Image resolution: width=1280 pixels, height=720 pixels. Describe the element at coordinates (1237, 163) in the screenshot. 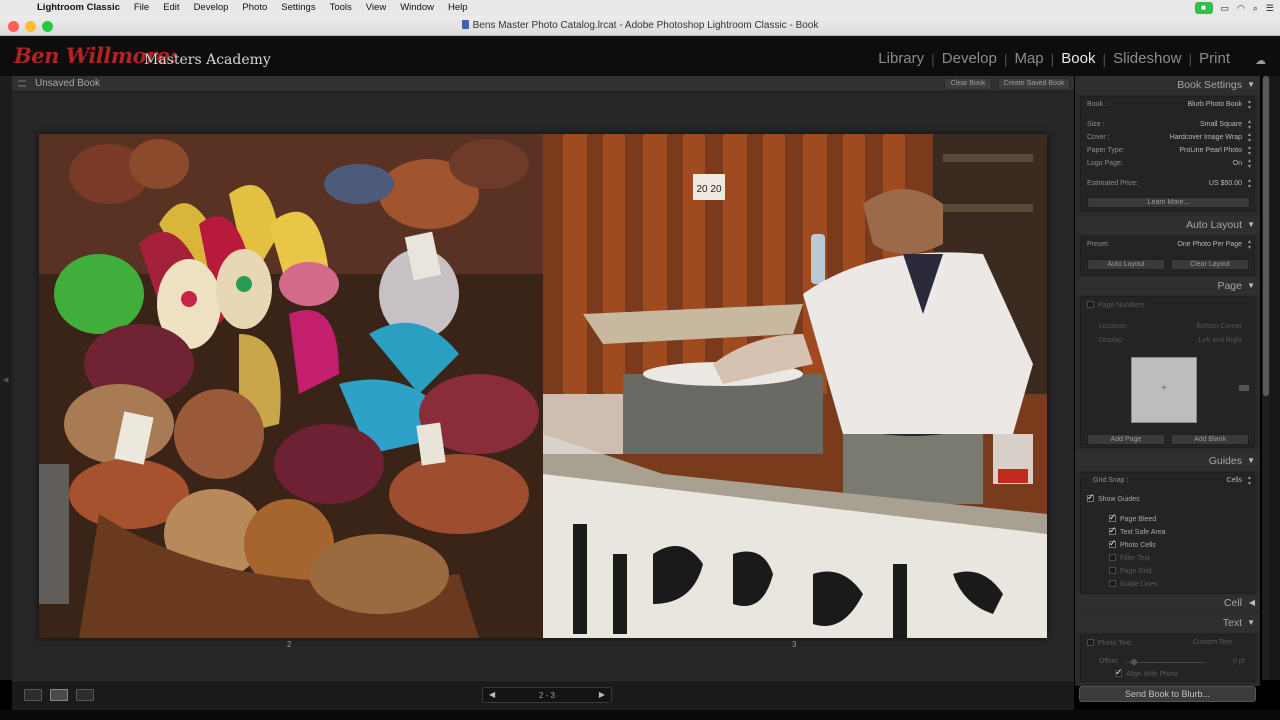

I see `logo-page-value: On` at that location.